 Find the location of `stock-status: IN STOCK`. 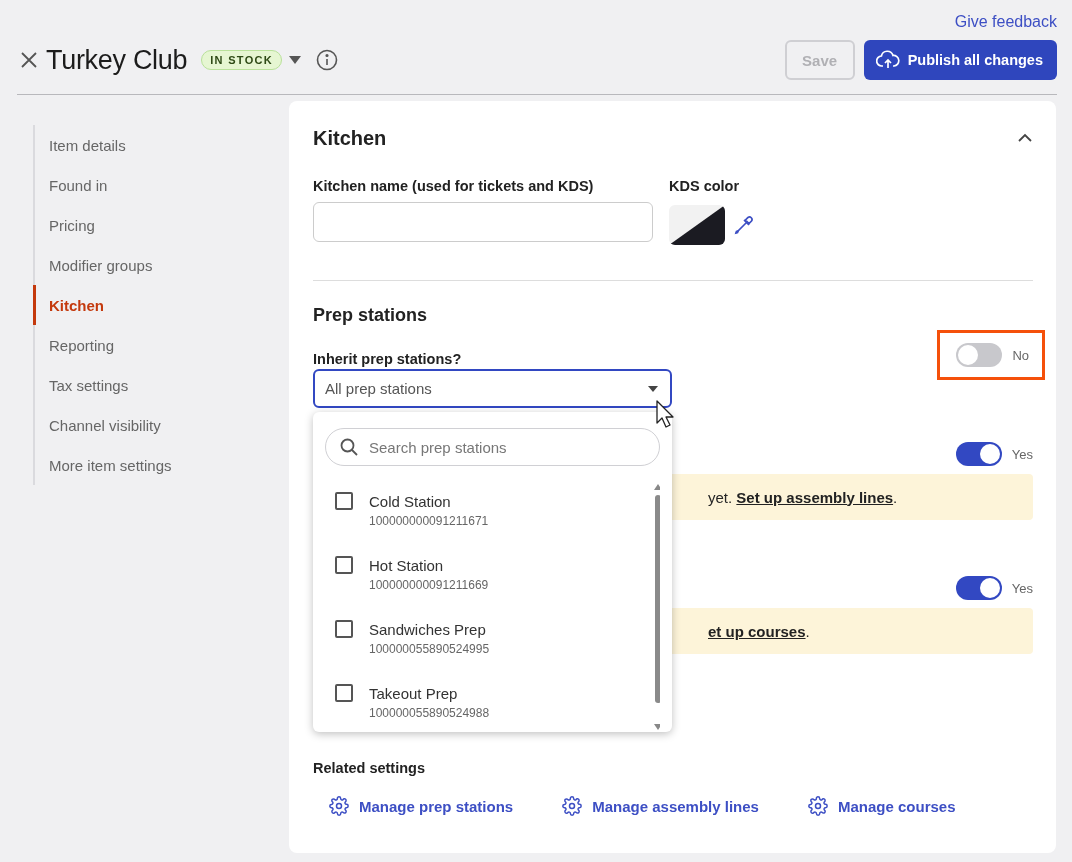

stock-status: IN STOCK is located at coordinates (241, 60).